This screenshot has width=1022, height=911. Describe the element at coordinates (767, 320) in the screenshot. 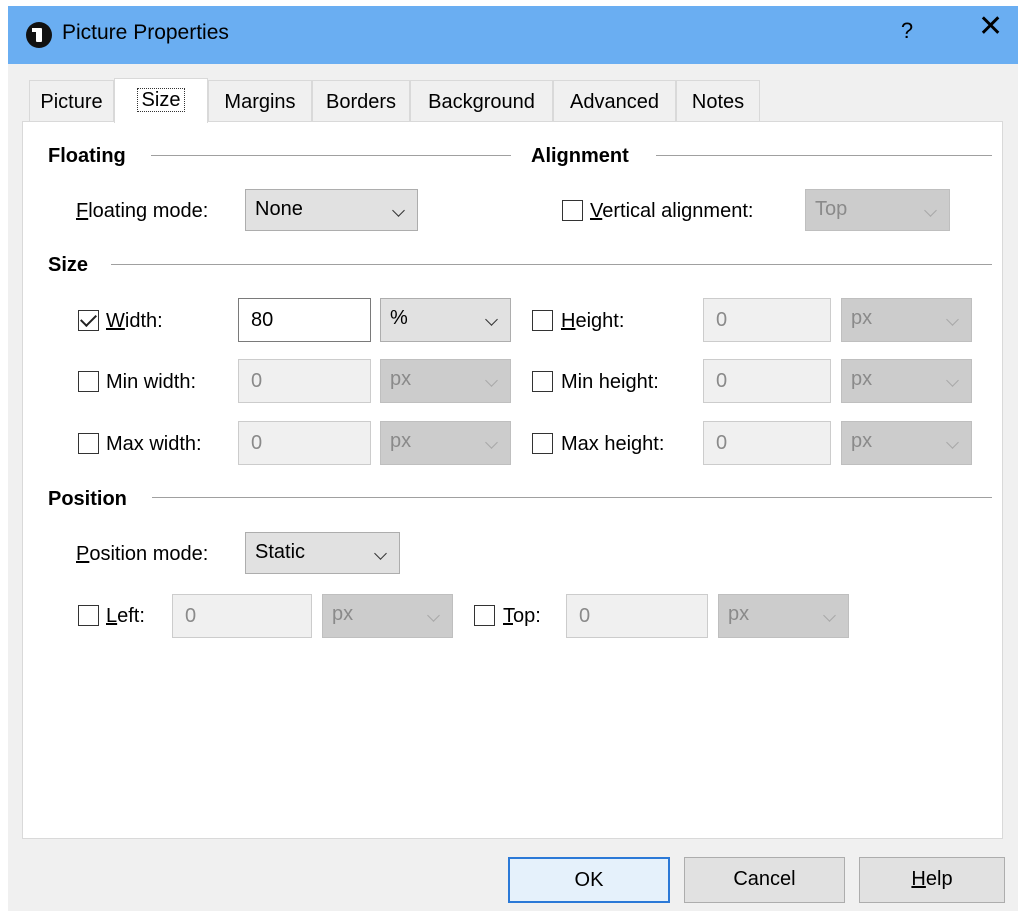

I see `height-input: 0` at that location.